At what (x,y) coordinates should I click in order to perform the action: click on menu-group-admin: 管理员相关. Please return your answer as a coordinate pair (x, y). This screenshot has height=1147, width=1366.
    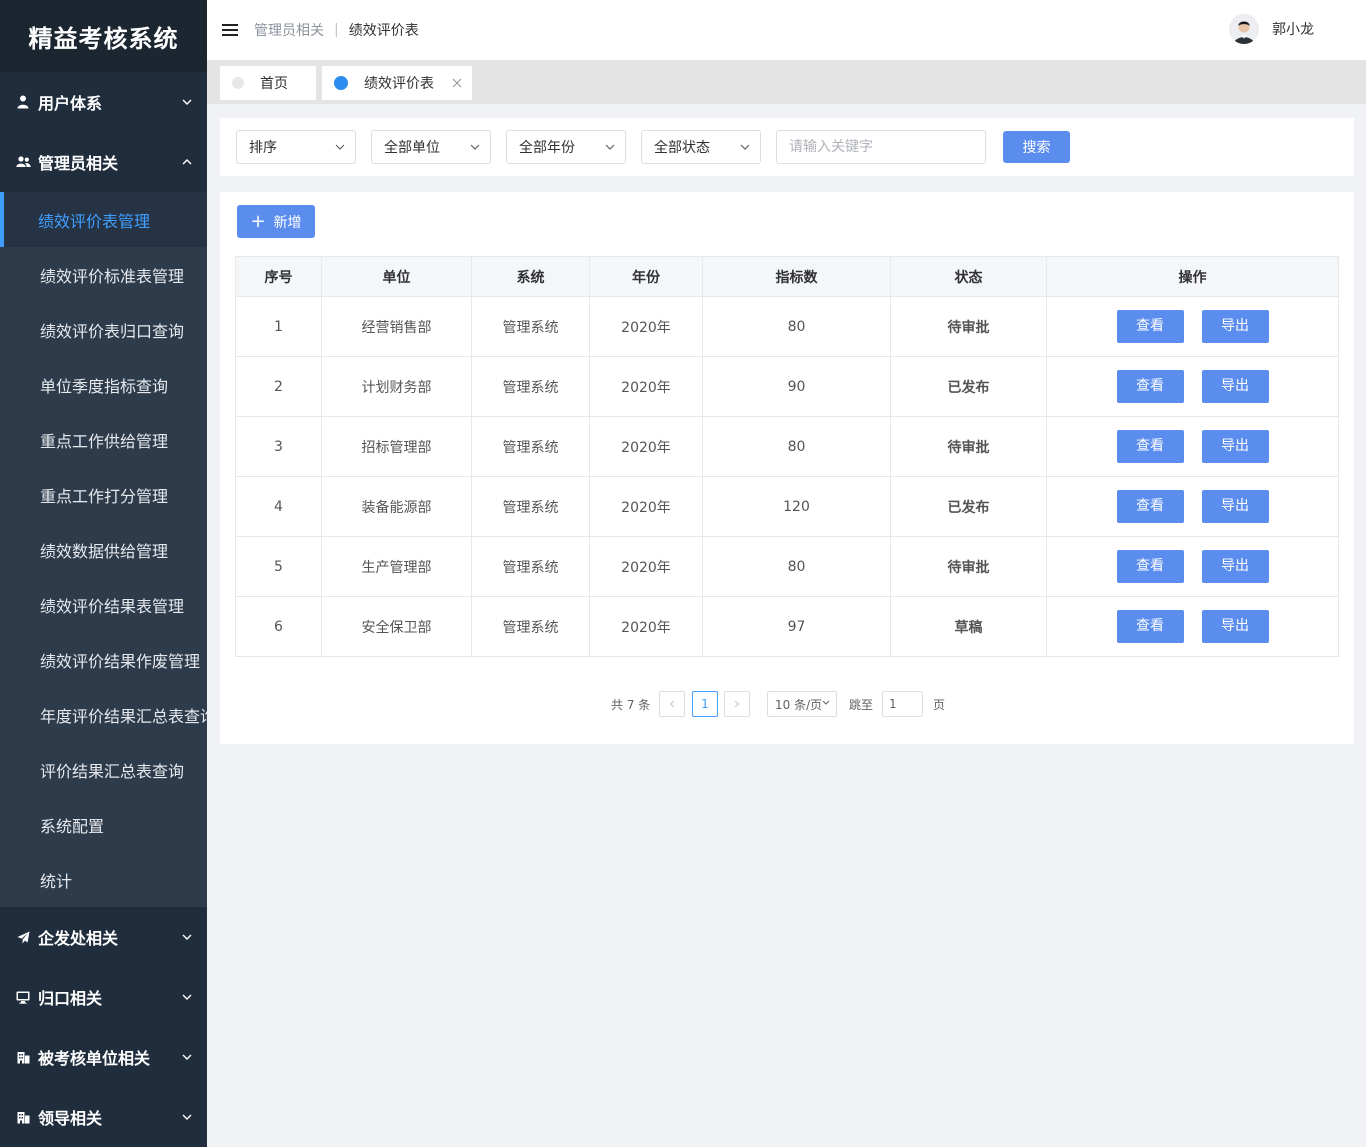
    Looking at the image, I should click on (103, 162).